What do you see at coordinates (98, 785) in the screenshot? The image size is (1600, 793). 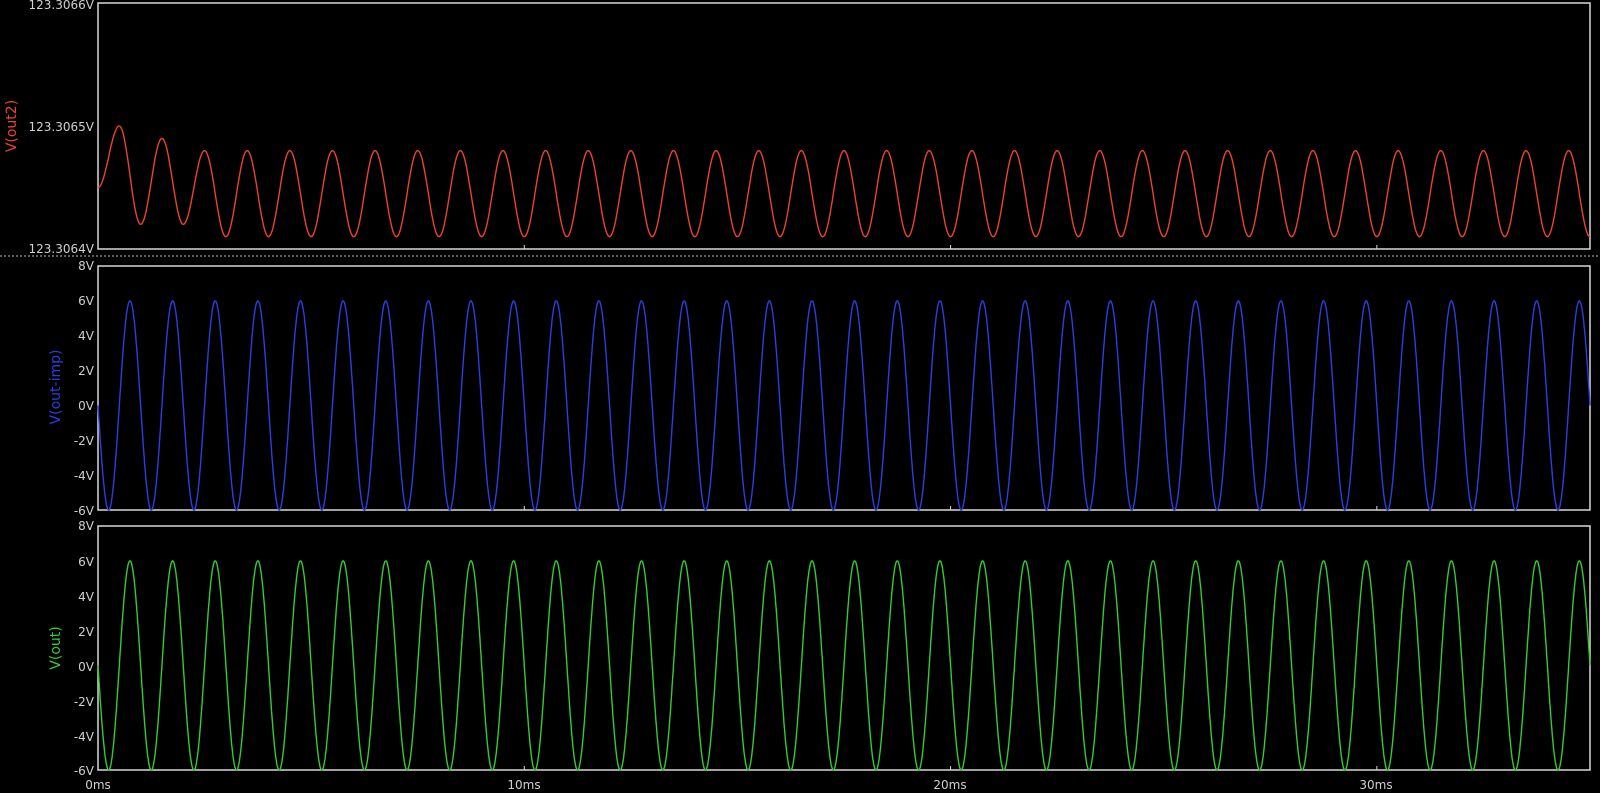 I see `x-tick-label: 0ms` at bounding box center [98, 785].